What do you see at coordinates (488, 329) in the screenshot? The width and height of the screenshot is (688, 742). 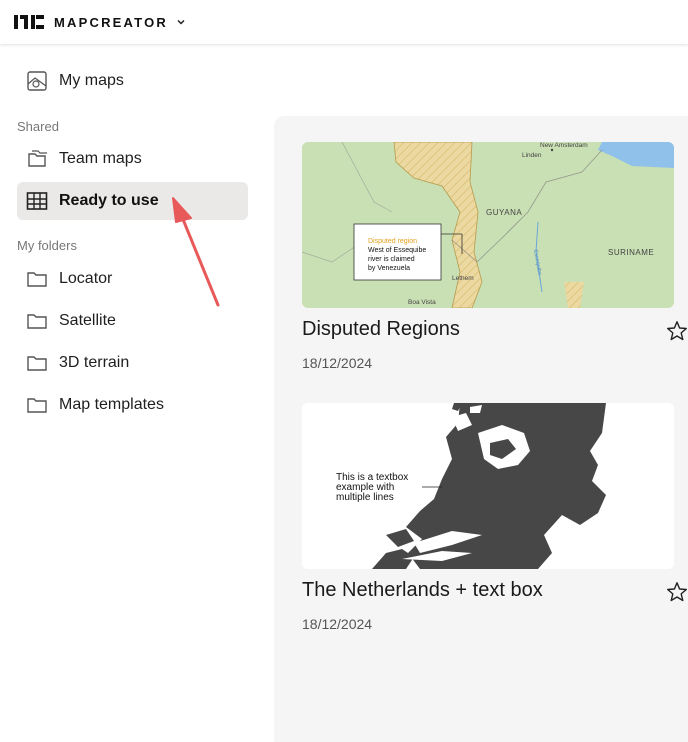 I see `map-title: Disputed Regions` at bounding box center [488, 329].